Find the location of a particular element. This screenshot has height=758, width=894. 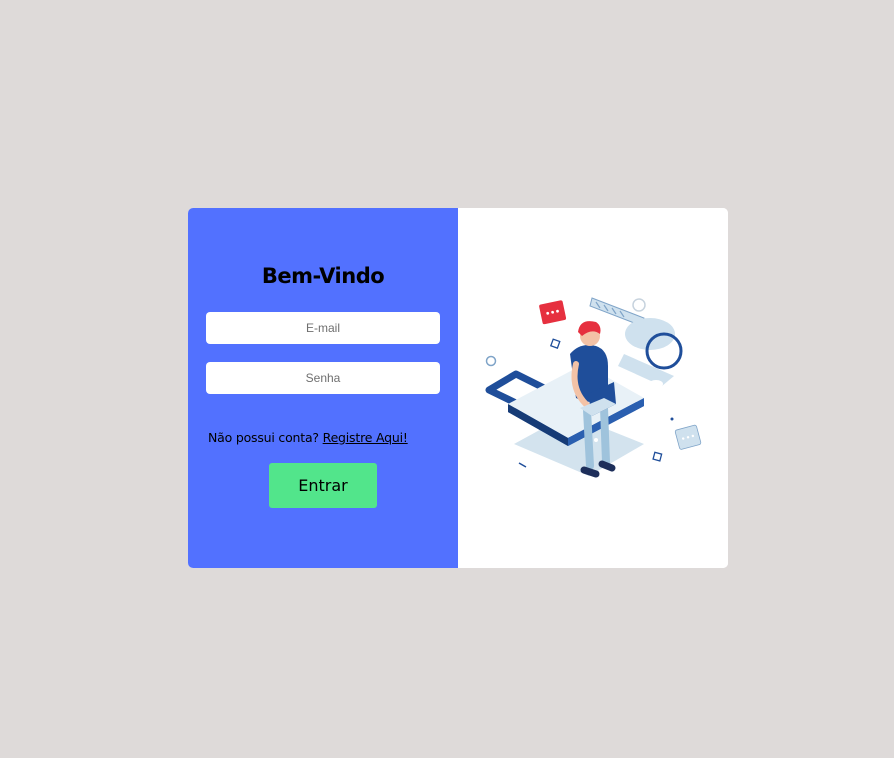

register-prompt-text: Não possui conta? is located at coordinates (263, 437).